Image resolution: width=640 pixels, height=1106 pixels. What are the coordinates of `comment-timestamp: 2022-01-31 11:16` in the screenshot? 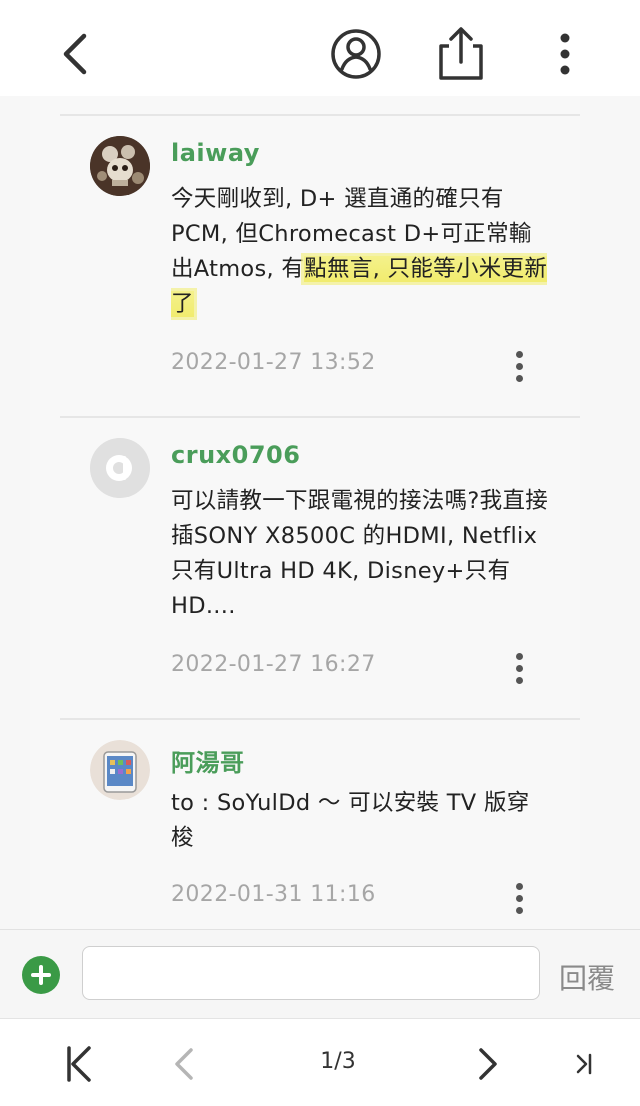 It's located at (273, 894).